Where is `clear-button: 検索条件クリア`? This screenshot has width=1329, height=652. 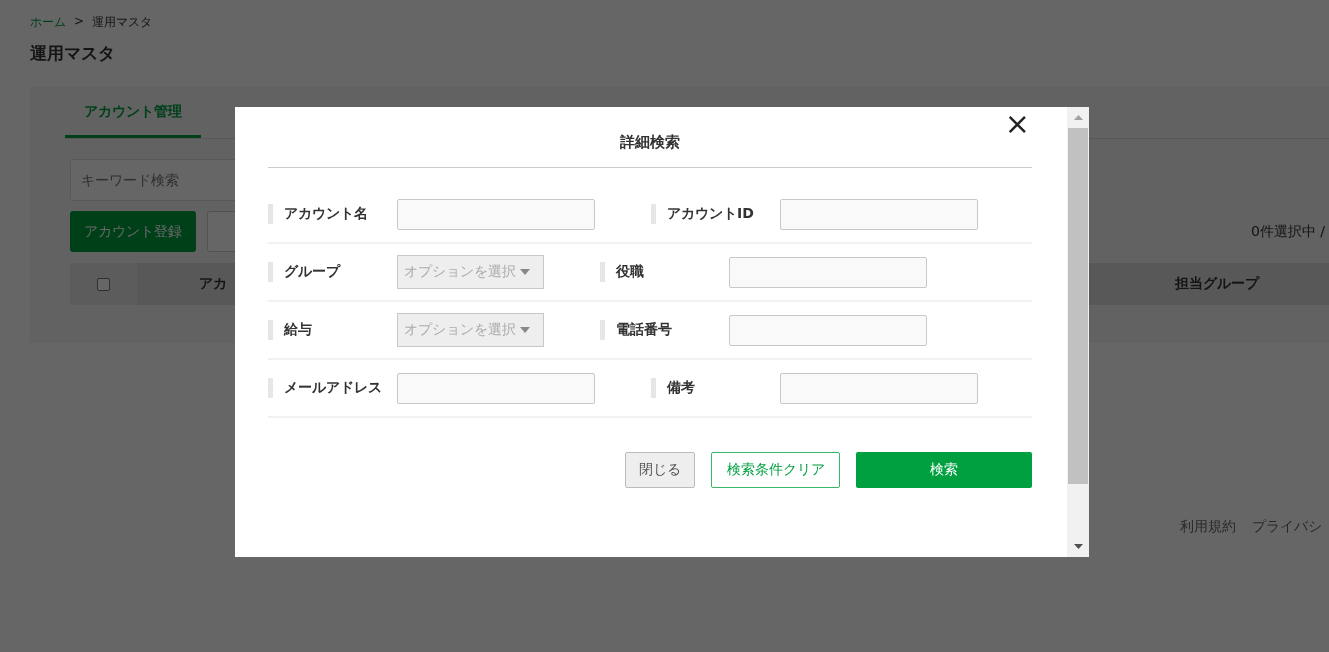
clear-button: 検索条件クリア is located at coordinates (775, 470).